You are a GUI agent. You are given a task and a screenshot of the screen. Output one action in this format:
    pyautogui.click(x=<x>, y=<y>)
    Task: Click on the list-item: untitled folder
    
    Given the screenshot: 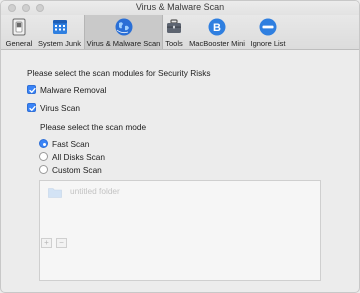 What is the action you would take?
    pyautogui.click(x=84, y=191)
    